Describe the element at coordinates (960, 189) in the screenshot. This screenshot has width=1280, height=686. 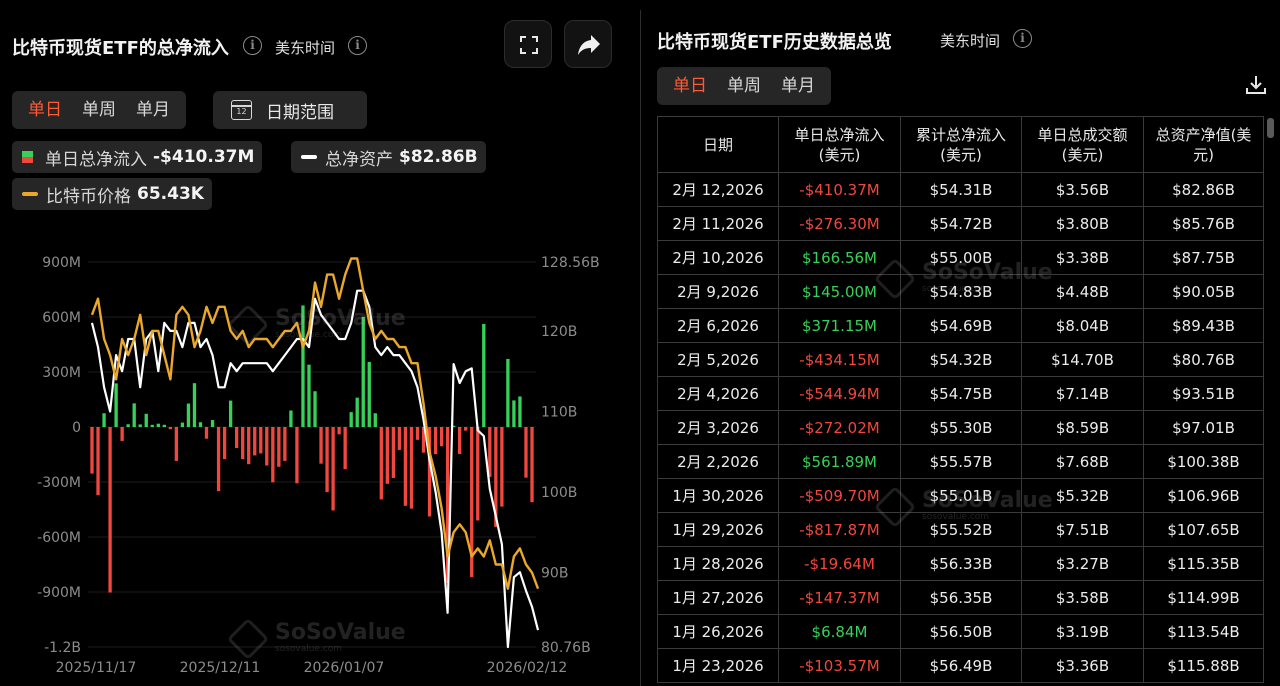
I see `table-row: 2月 12,2026 -$410.37M $54.31B $3.56B $82.86B` at that location.